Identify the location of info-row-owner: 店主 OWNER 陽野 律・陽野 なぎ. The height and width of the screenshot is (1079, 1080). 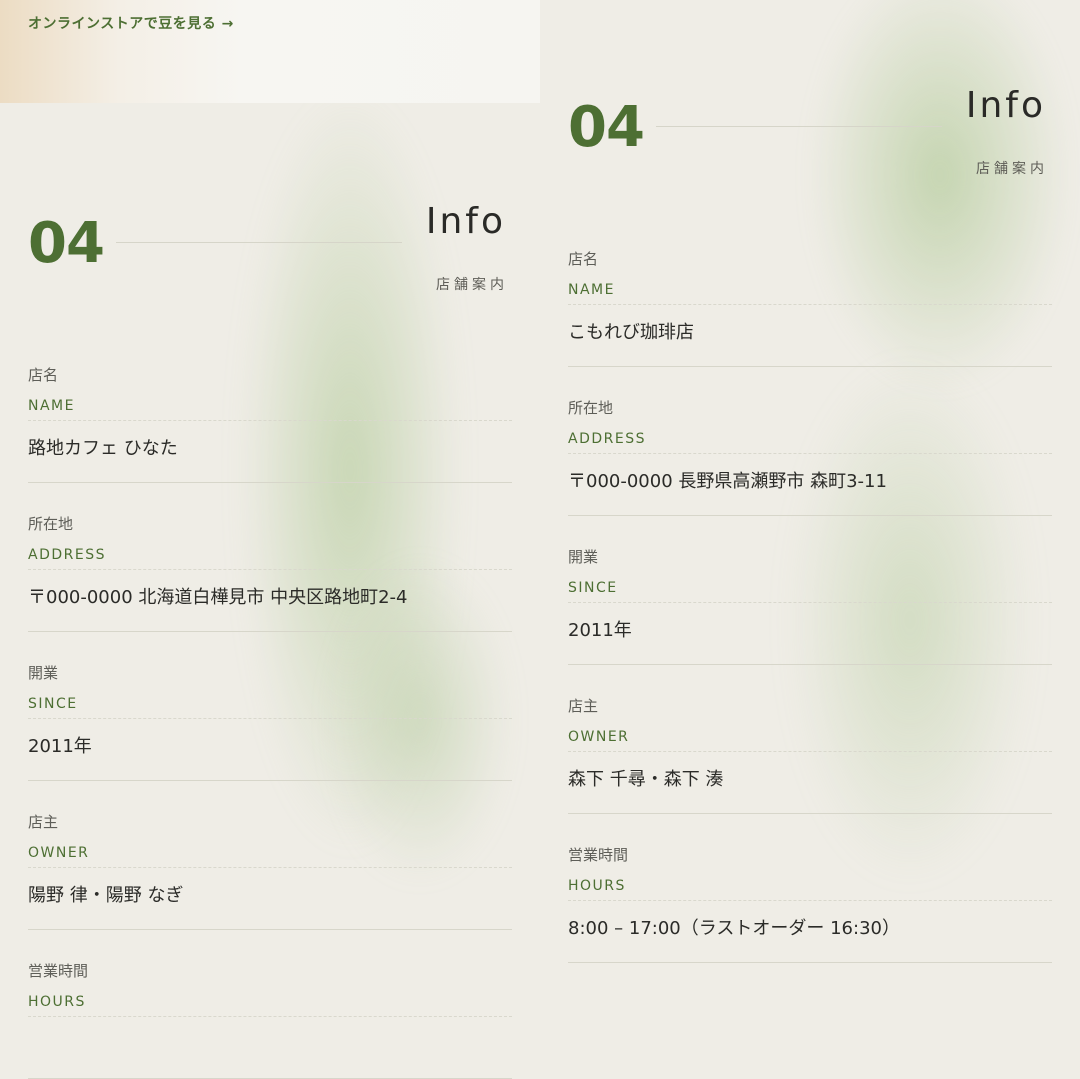
(270, 855).